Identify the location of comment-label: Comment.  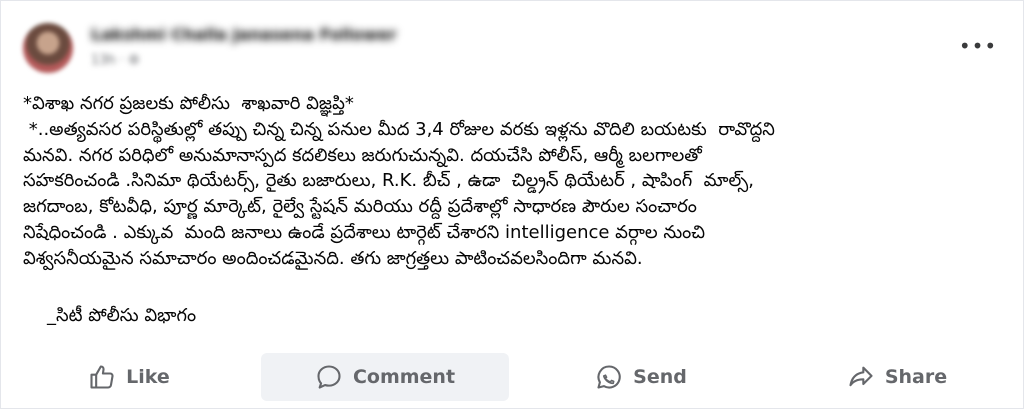
(404, 377).